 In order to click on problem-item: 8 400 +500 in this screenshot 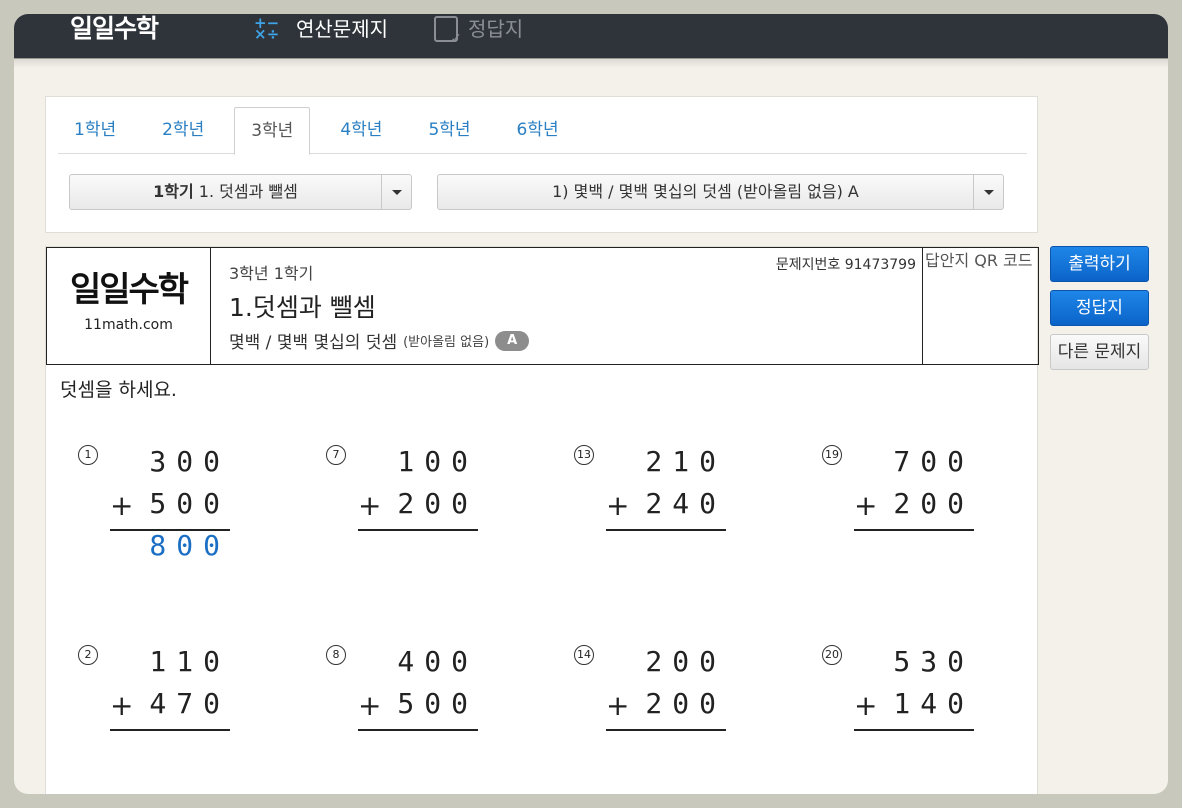, I will do `click(406, 719)`.